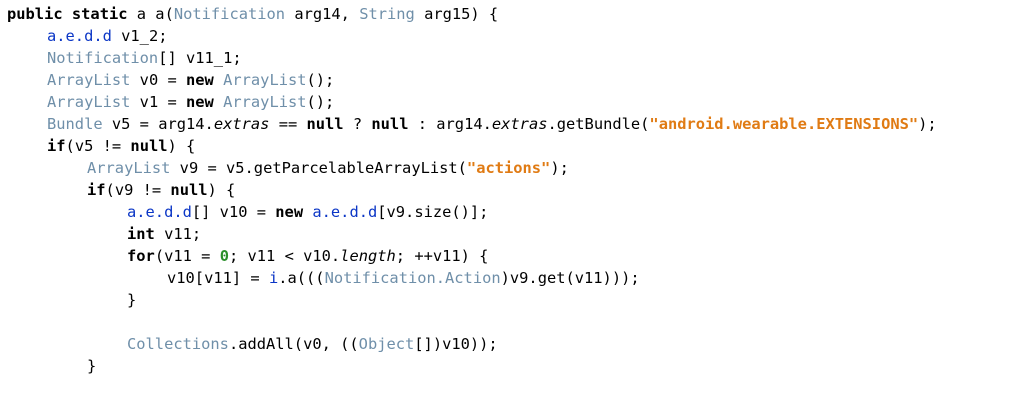  Describe the element at coordinates (187, 256) in the screenshot. I see `code-text: (v11 =` at that location.